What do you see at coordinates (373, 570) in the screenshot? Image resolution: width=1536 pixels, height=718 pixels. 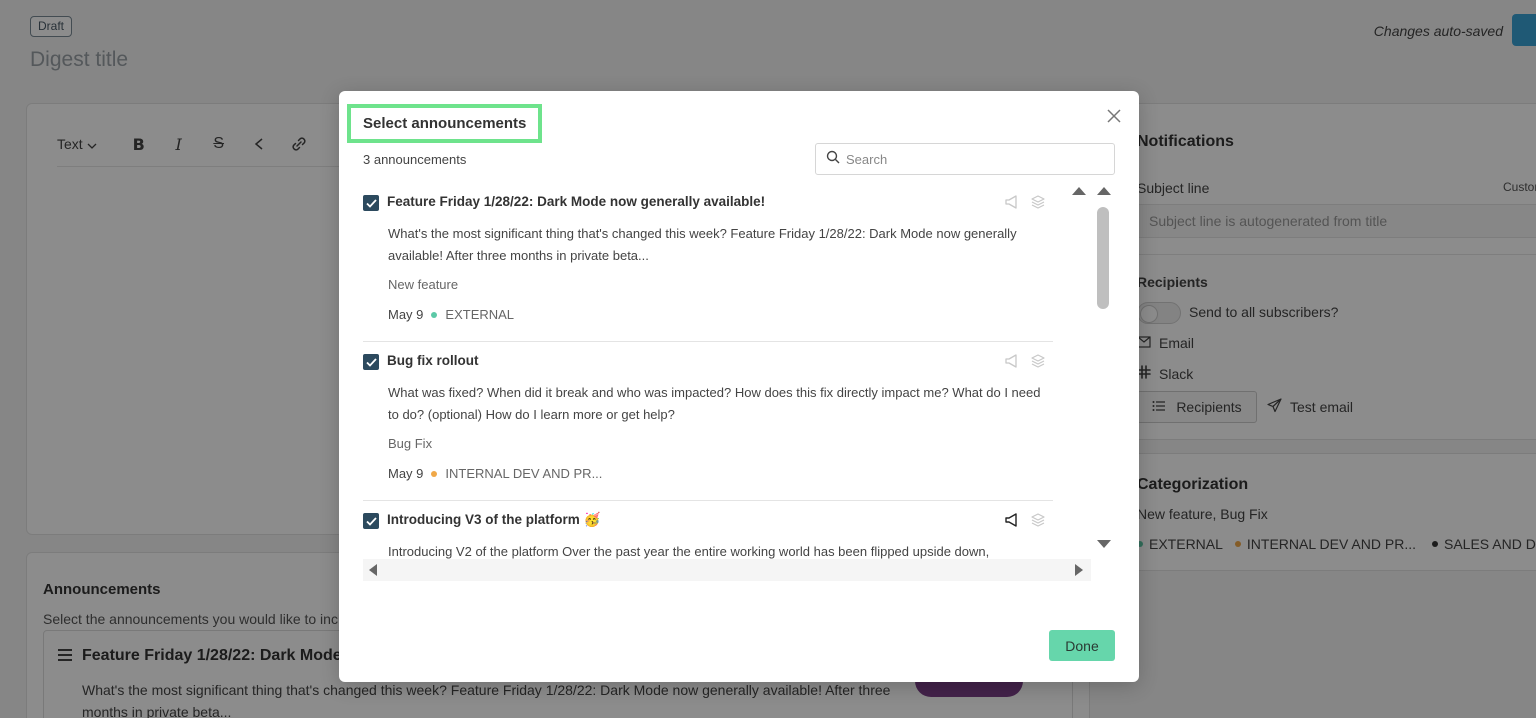 I see `scroll-left-arrow-icon` at bounding box center [373, 570].